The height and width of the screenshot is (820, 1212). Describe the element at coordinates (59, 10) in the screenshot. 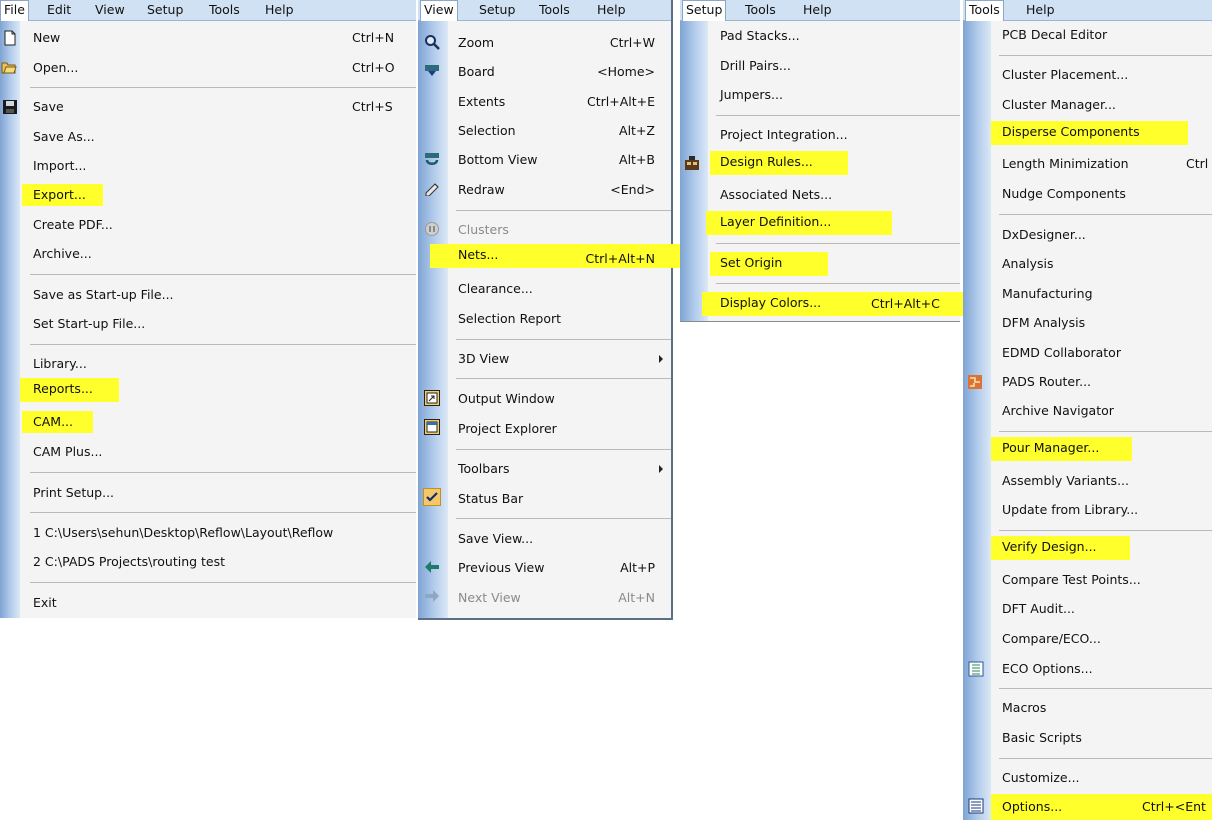

I see `menubar-edit: Edit` at that location.